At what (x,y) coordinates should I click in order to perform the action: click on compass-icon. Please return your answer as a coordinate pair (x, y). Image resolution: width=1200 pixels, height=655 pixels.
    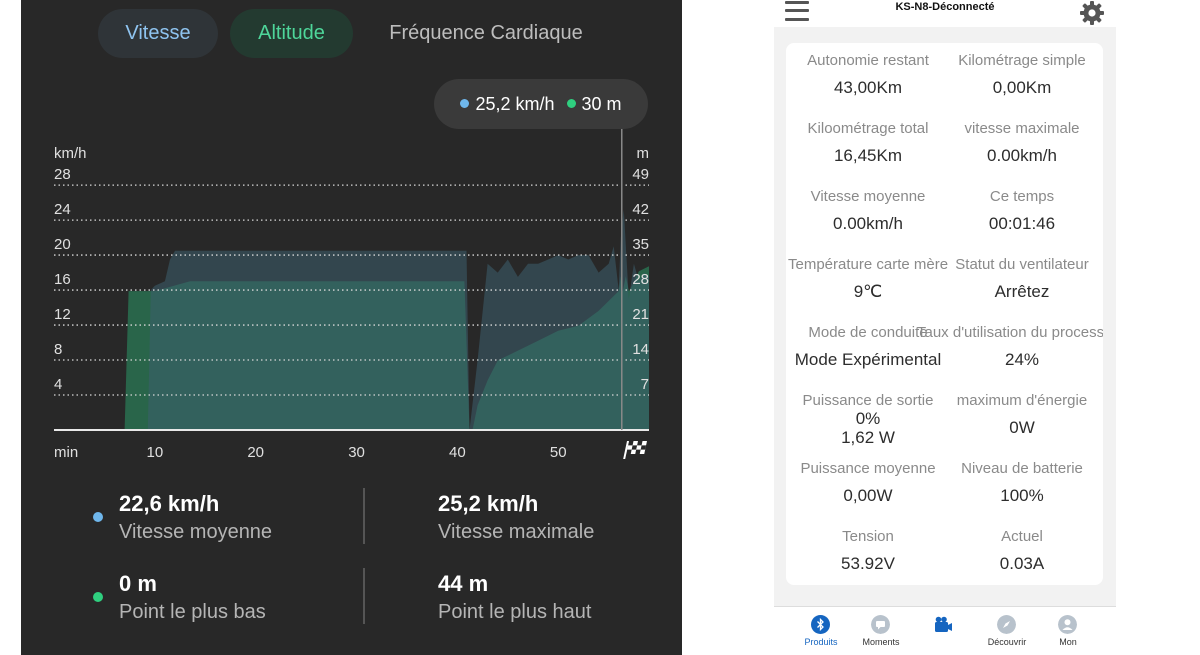
    Looking at the image, I should click on (1006, 624).